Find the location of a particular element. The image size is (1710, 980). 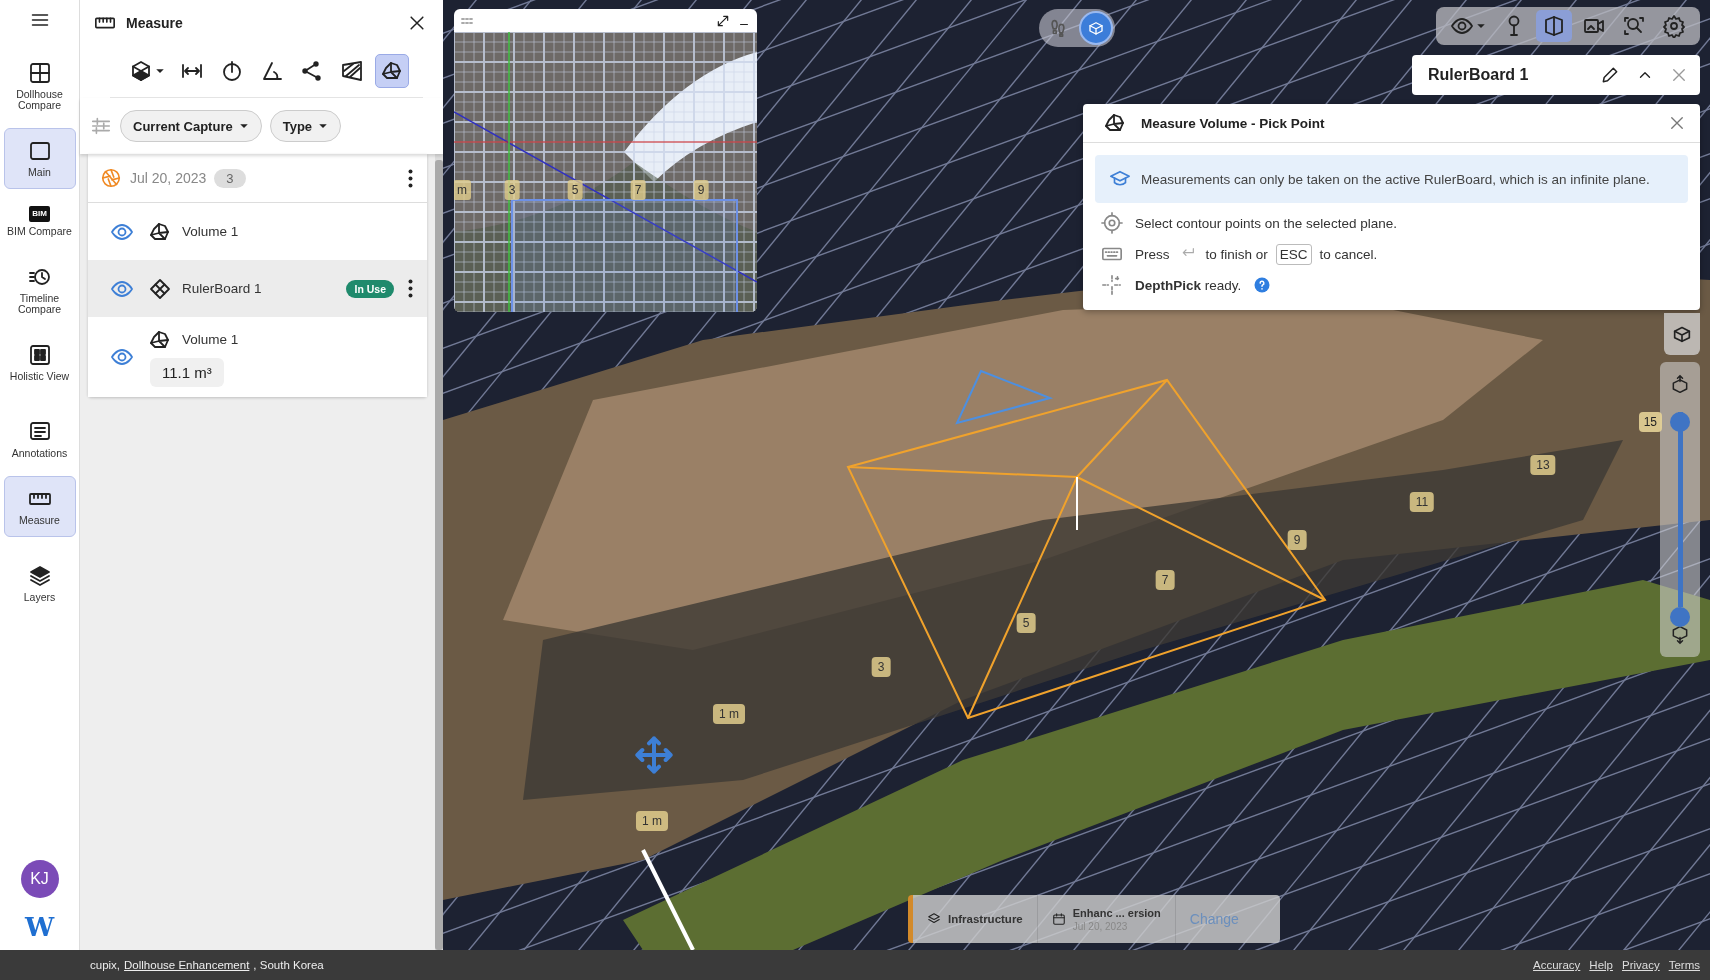

layer-name: Infrastructure is located at coordinates (985, 919).